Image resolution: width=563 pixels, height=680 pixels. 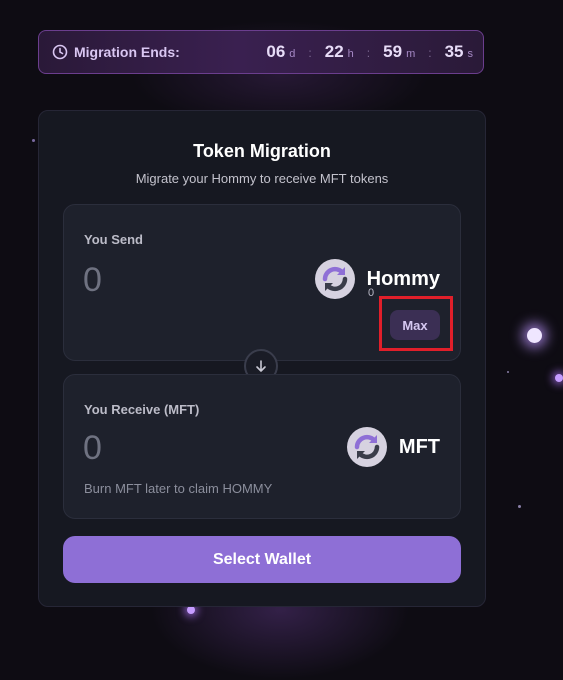 I want to click on countdown-minutes: 59, so click(x=393, y=51).